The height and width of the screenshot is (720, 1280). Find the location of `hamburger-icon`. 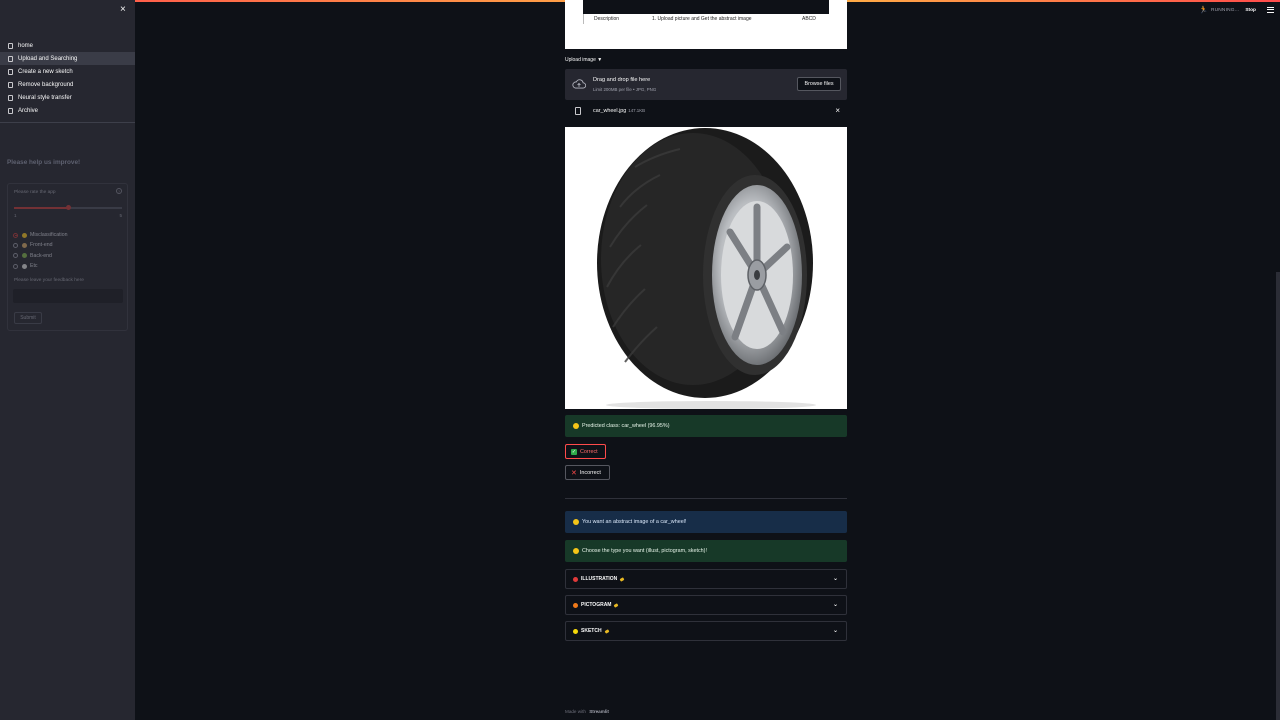

hamburger-icon is located at coordinates (1270, 10).